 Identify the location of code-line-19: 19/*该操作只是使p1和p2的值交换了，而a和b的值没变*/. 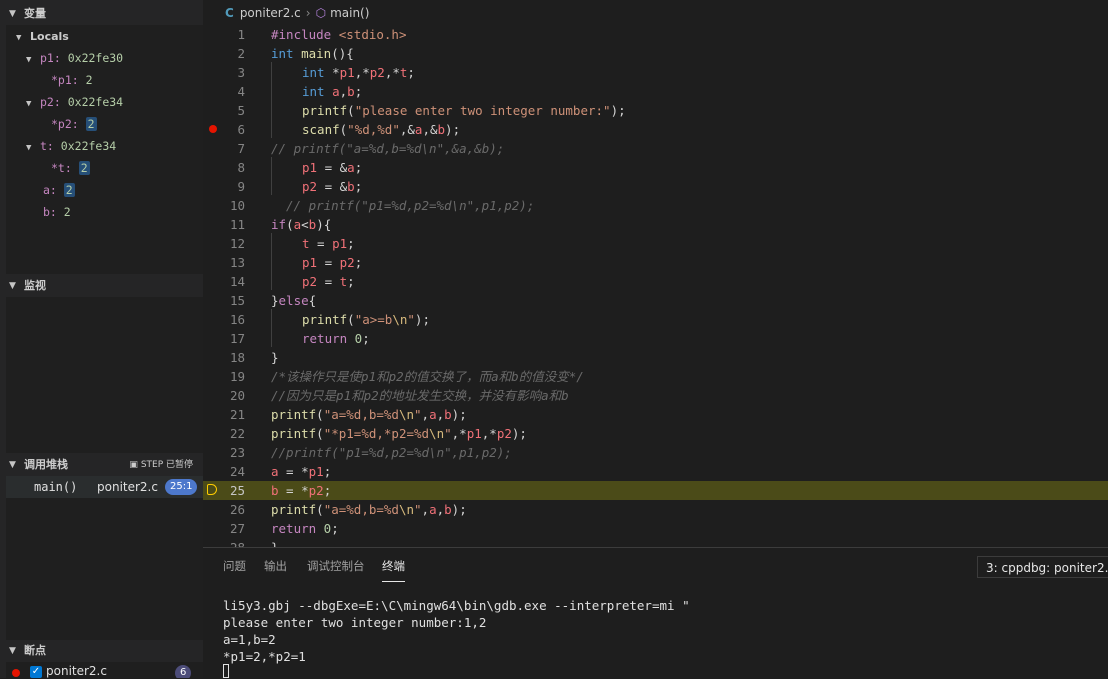
(655, 376).